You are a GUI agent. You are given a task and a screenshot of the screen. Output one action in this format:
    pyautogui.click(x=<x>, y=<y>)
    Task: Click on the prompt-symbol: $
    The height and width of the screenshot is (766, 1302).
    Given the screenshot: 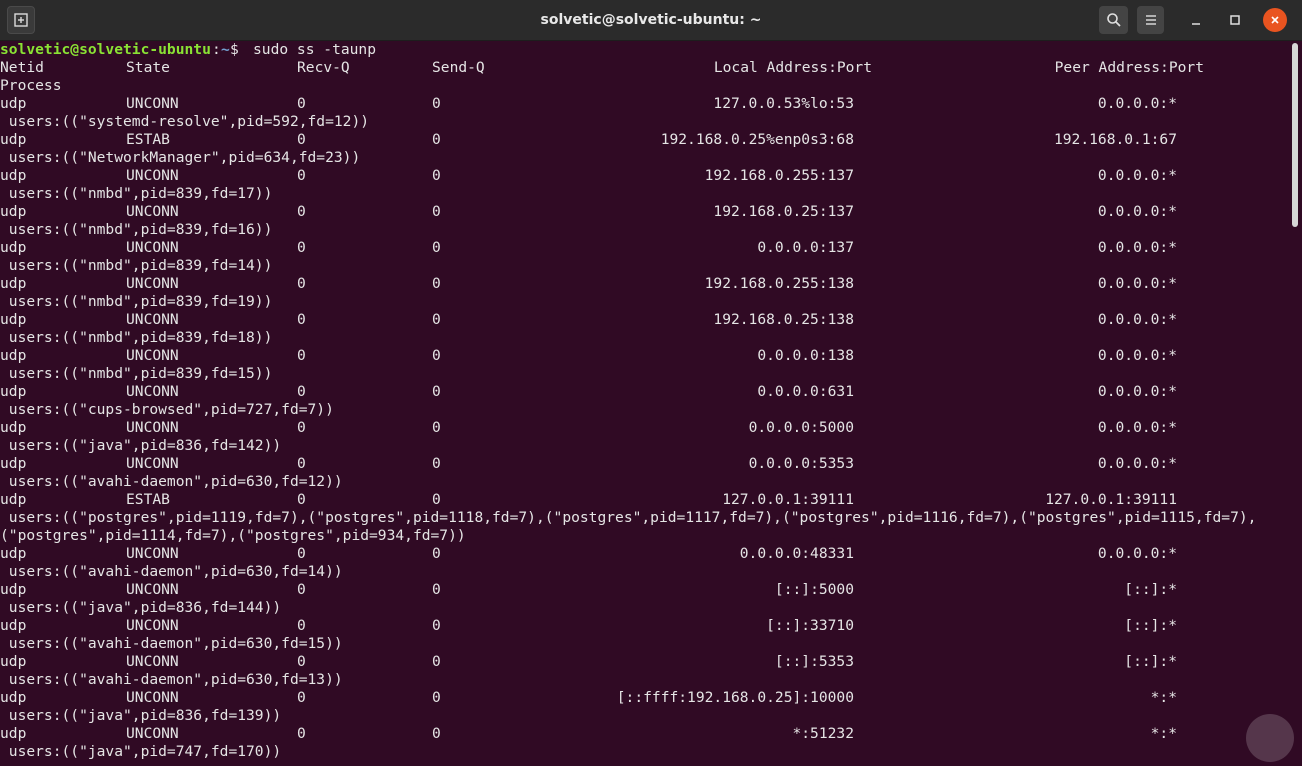 What is the action you would take?
    pyautogui.click(x=239, y=49)
    